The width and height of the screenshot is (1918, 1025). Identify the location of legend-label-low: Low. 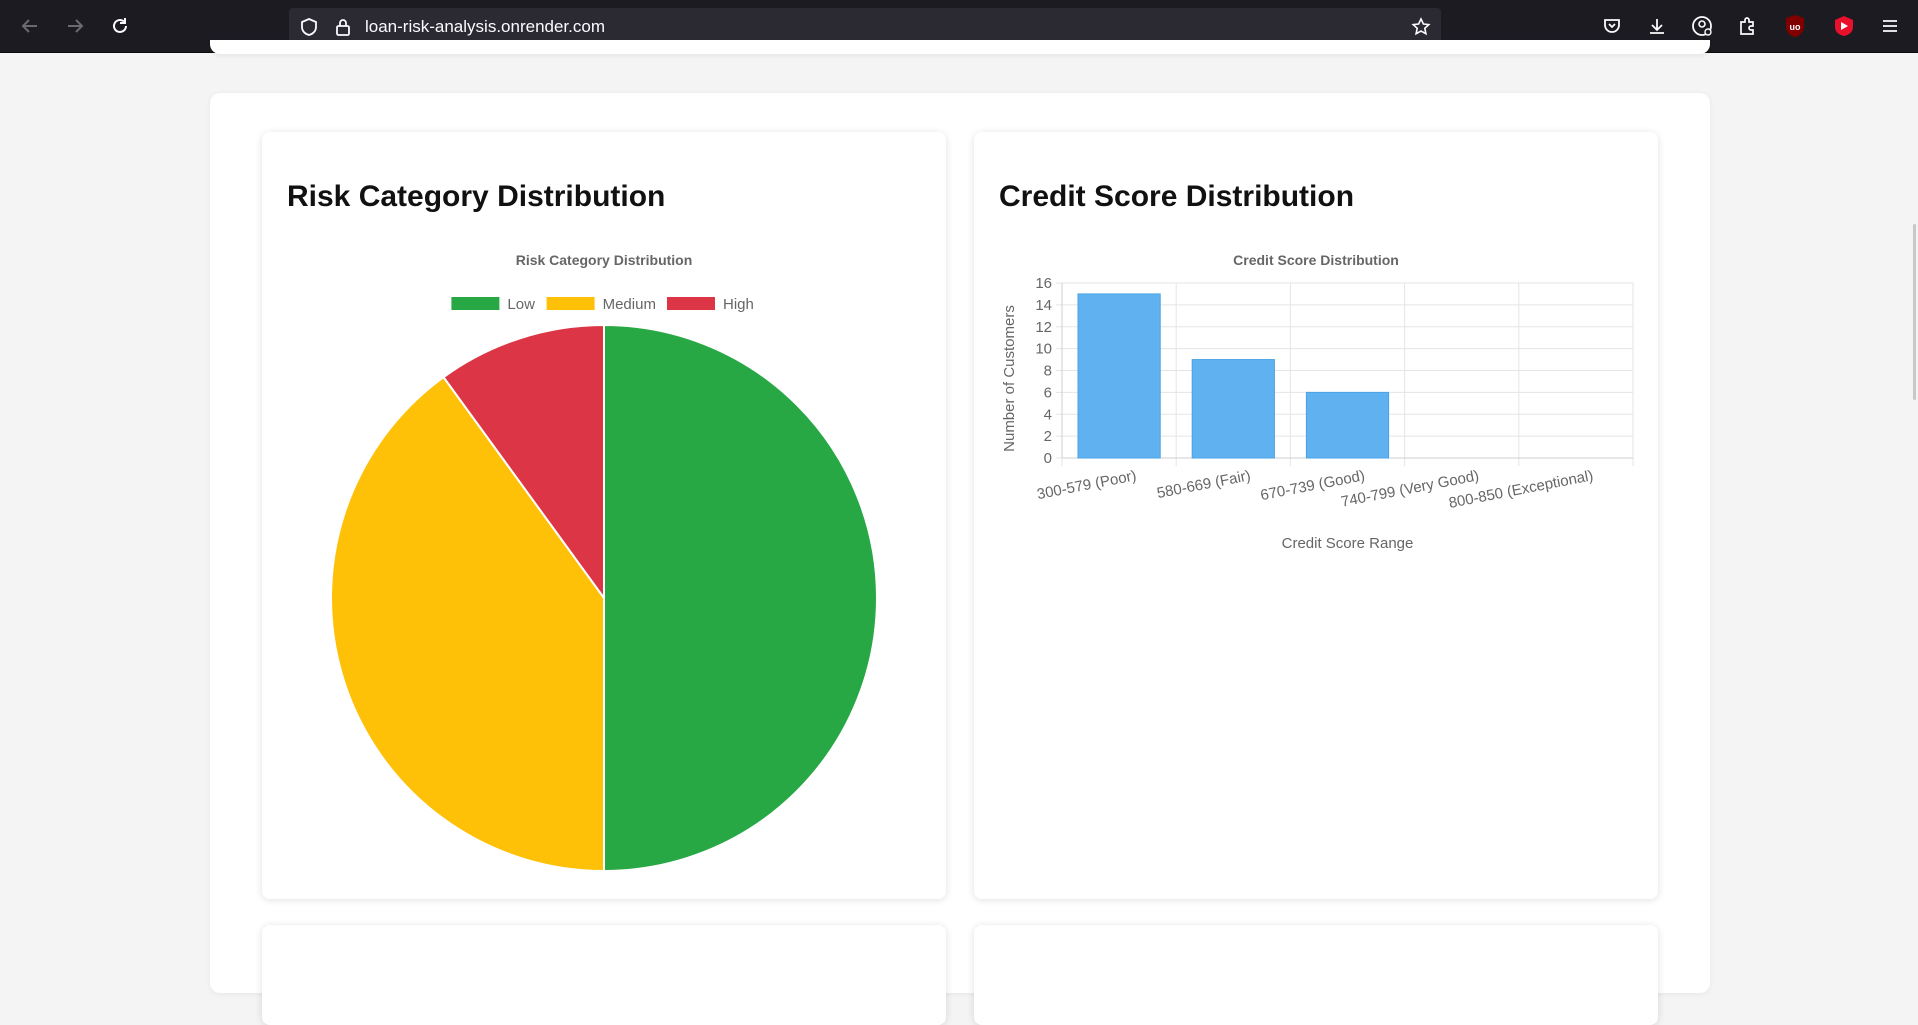
(521, 304).